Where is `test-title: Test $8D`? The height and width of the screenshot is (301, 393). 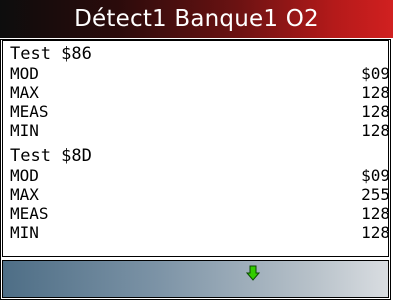
test-title: Test $8D is located at coordinates (200, 156).